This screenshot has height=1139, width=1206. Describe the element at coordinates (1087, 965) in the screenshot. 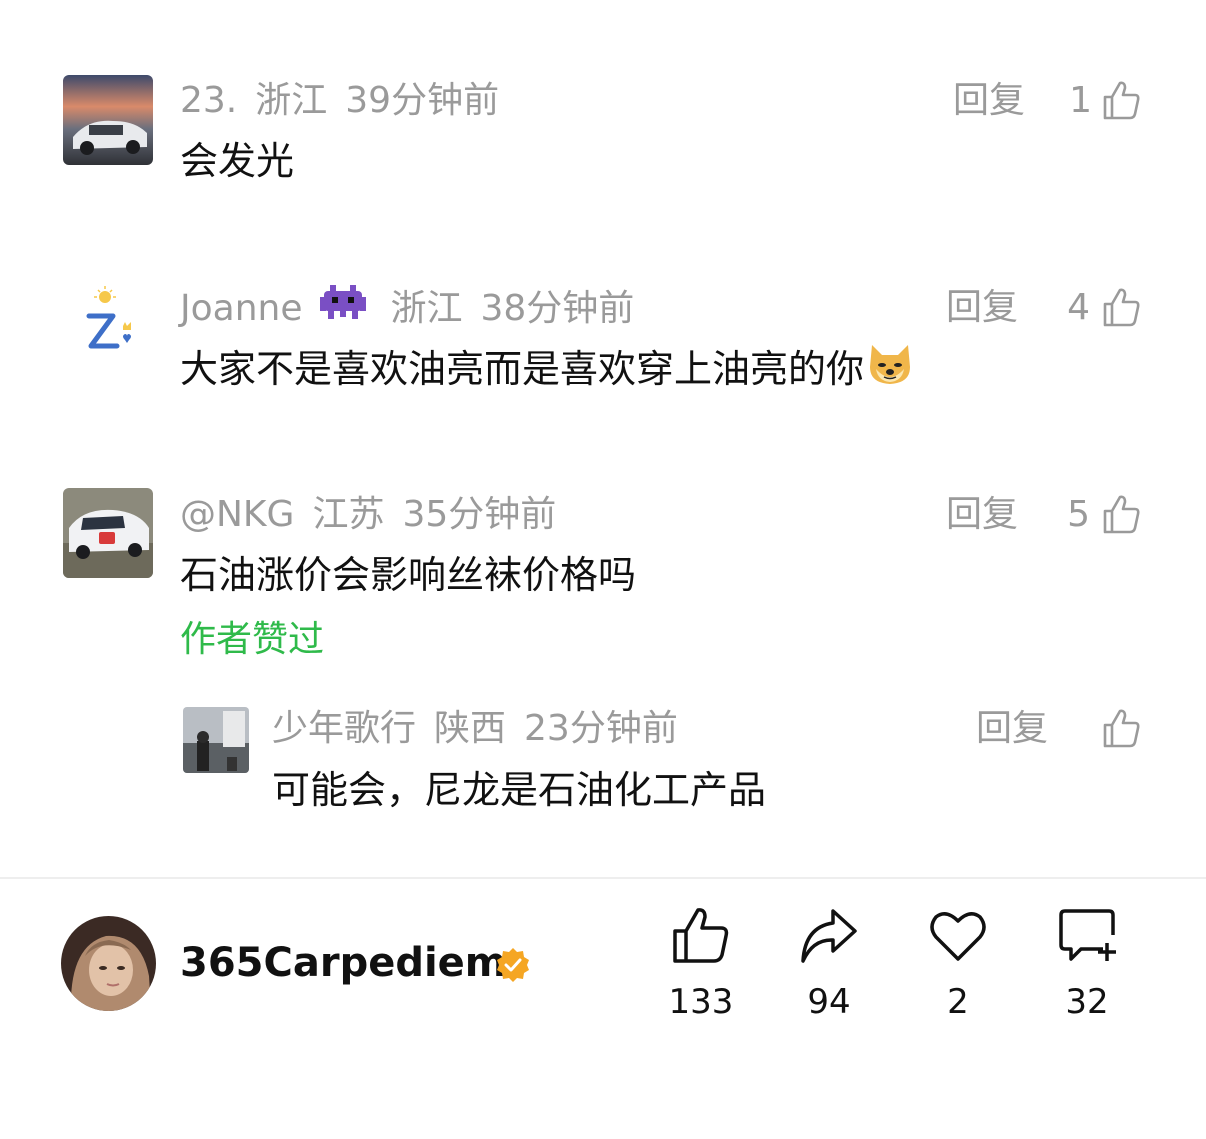

I see `comment-action: 32` at that location.